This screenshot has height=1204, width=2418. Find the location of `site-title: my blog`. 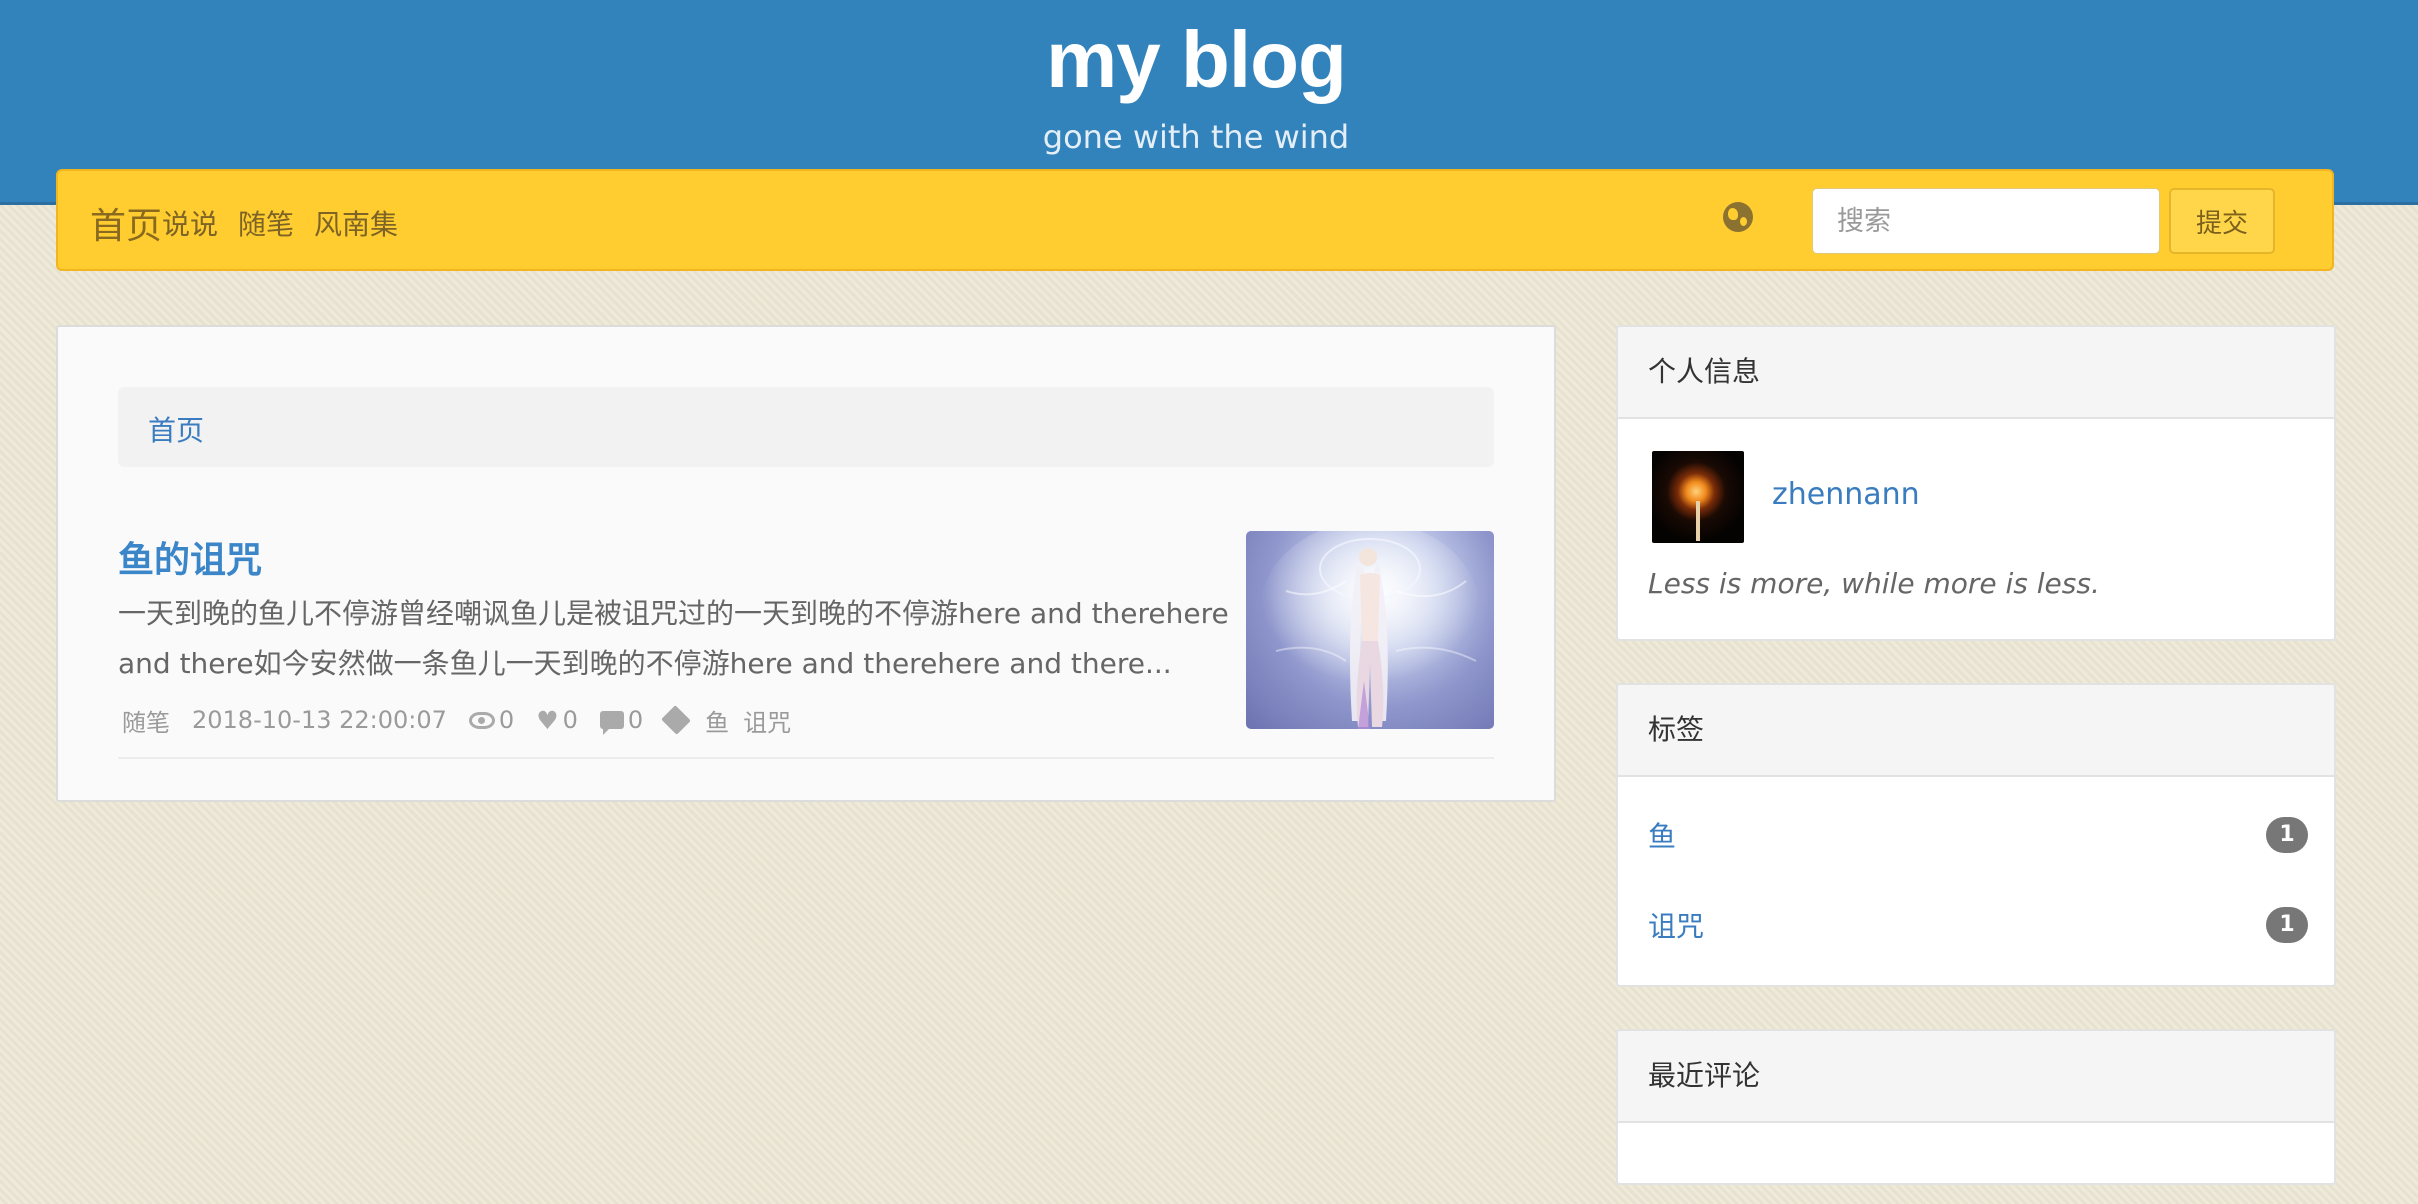

site-title: my blog is located at coordinates (1196, 60).